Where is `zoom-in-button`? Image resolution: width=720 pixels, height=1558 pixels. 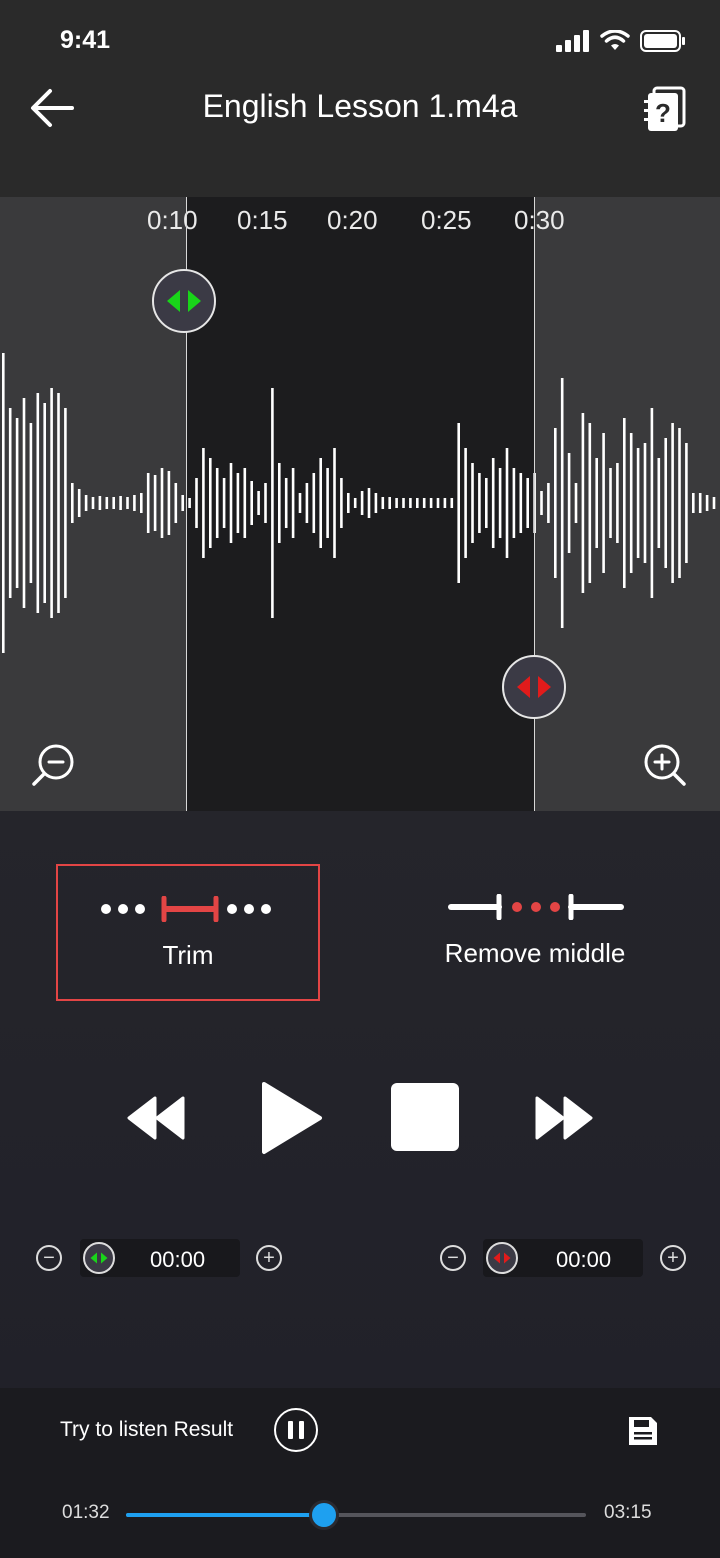 zoom-in-button is located at coordinates (664, 765).